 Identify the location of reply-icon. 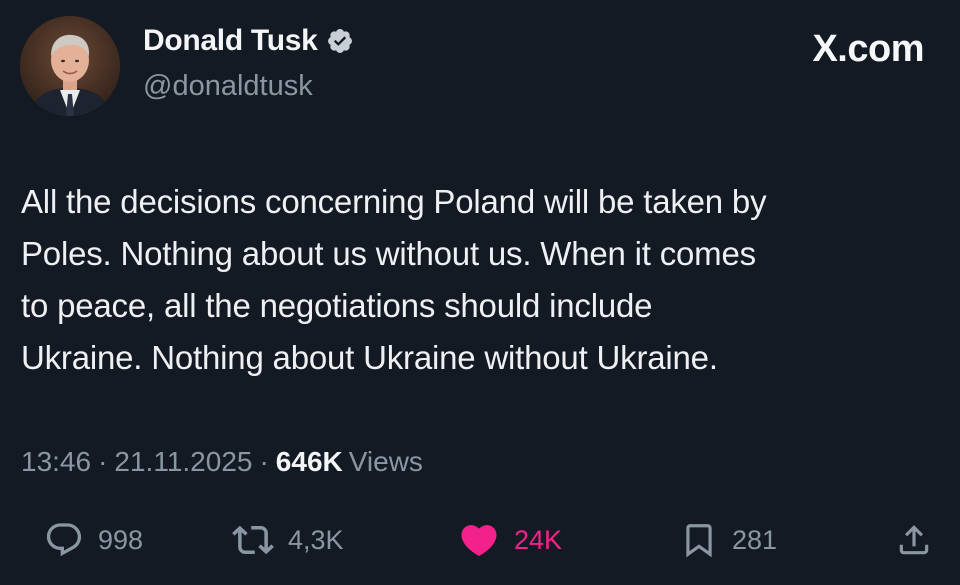
(64, 540).